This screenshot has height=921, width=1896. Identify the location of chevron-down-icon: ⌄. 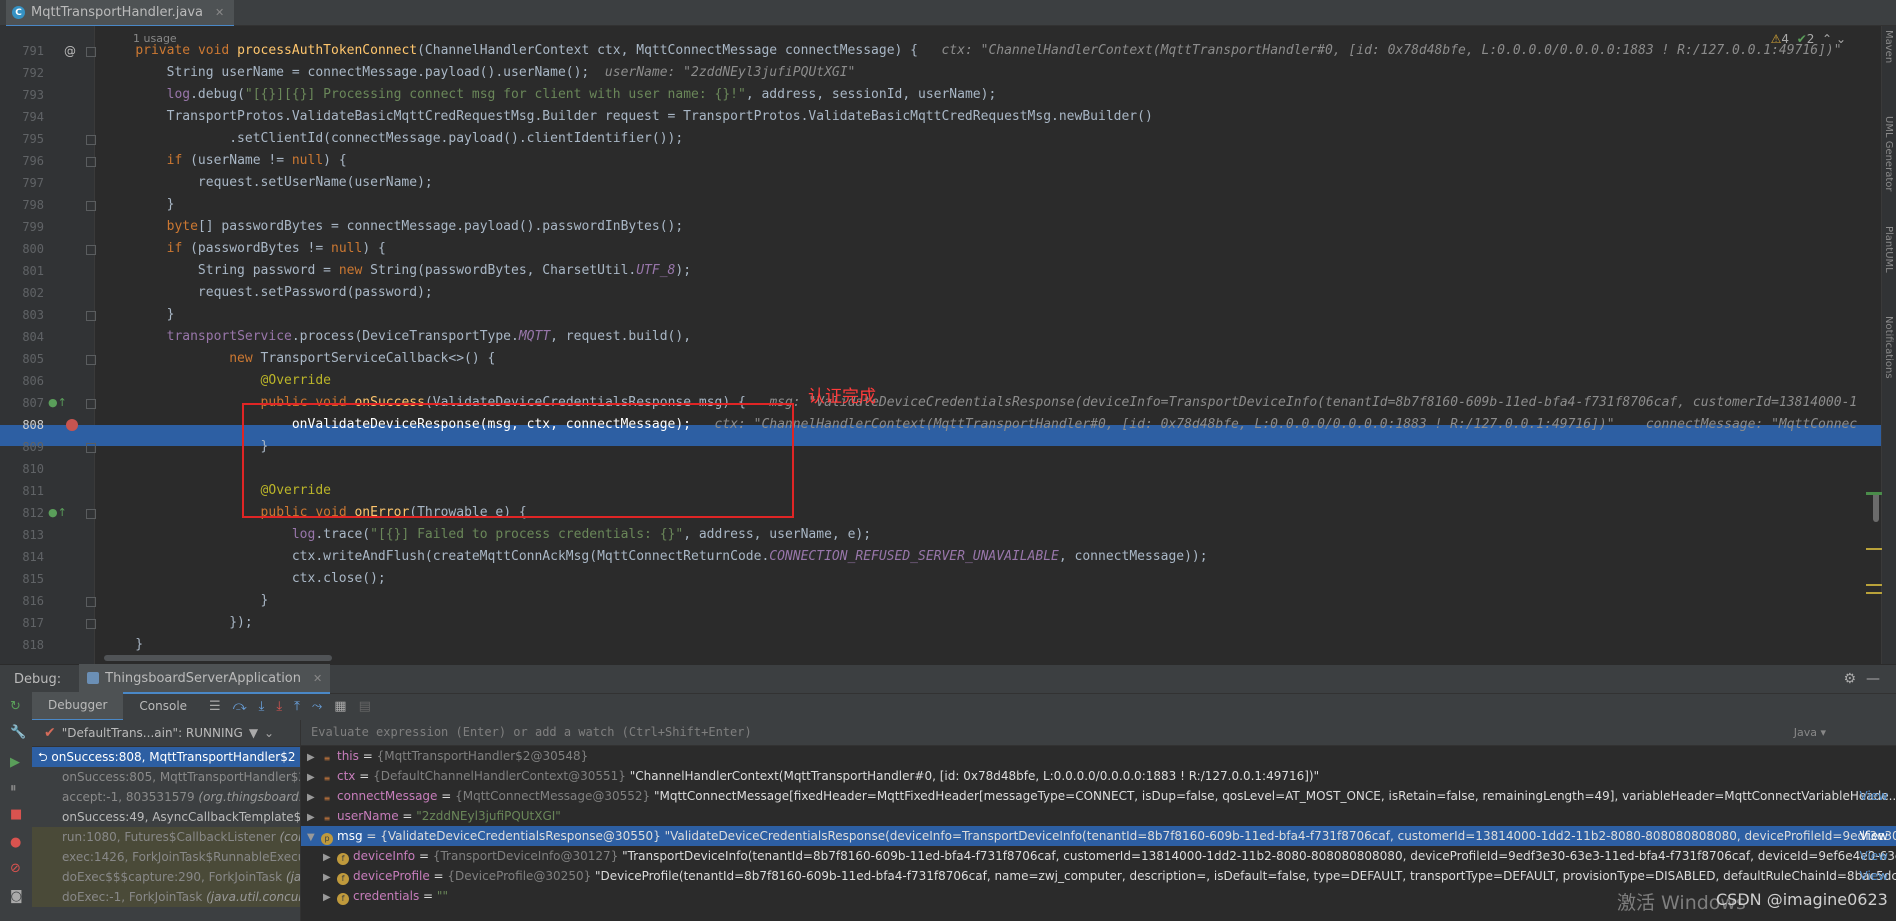
(269, 733).